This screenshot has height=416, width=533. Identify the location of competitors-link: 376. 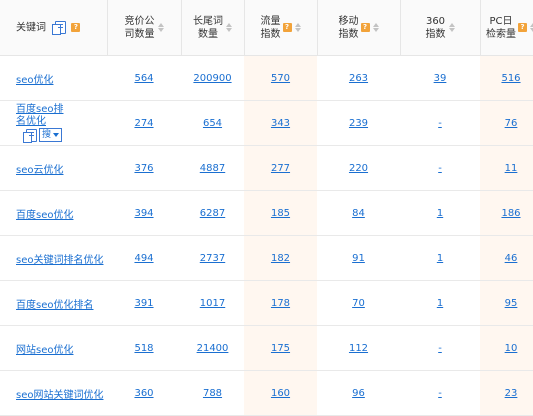
(143, 168).